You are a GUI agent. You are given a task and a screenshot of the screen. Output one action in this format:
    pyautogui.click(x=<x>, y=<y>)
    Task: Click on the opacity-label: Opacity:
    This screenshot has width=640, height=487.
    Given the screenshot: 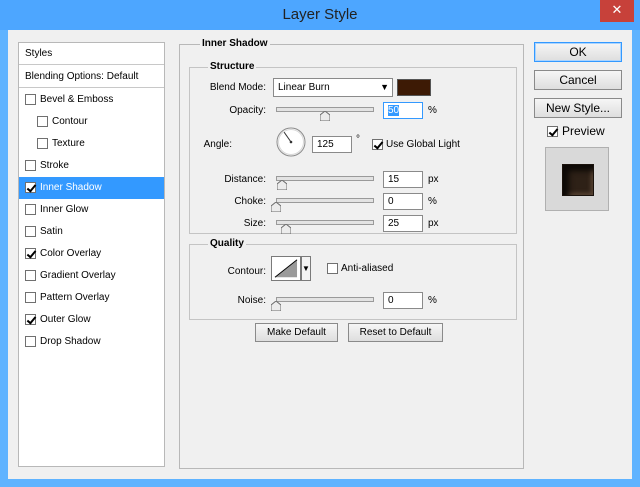 What is the action you would take?
    pyautogui.click(x=247, y=110)
    